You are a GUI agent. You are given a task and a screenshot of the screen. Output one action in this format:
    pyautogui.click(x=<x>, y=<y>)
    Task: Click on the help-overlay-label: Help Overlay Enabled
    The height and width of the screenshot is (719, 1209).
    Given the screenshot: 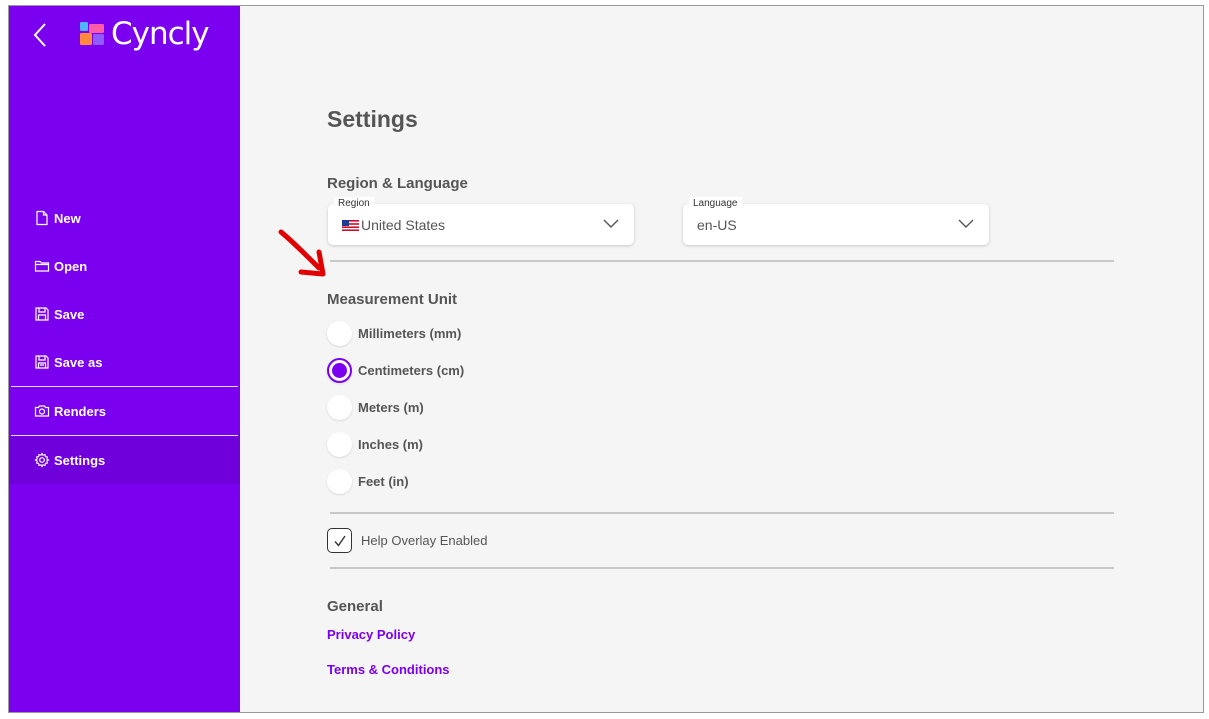 What is the action you would take?
    pyautogui.click(x=424, y=540)
    